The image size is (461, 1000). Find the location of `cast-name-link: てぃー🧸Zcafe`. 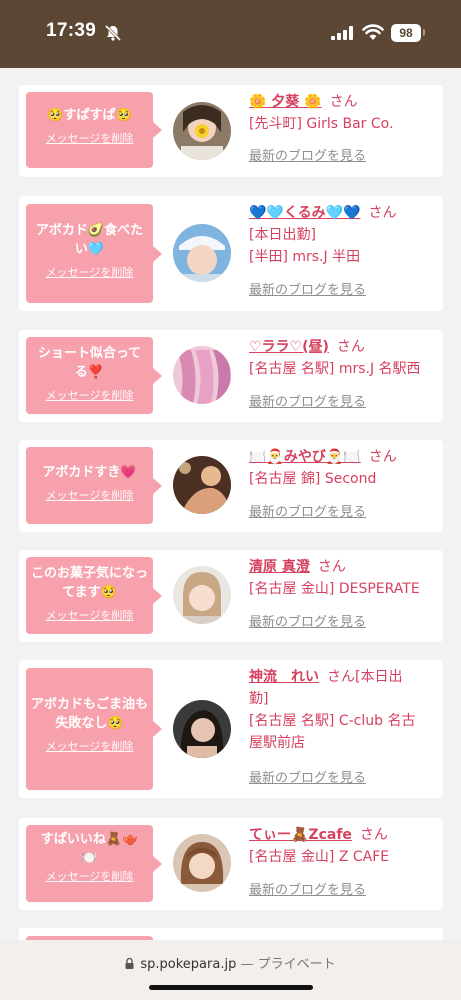

cast-name-link: てぃー🧸Zcafe is located at coordinates (300, 835).